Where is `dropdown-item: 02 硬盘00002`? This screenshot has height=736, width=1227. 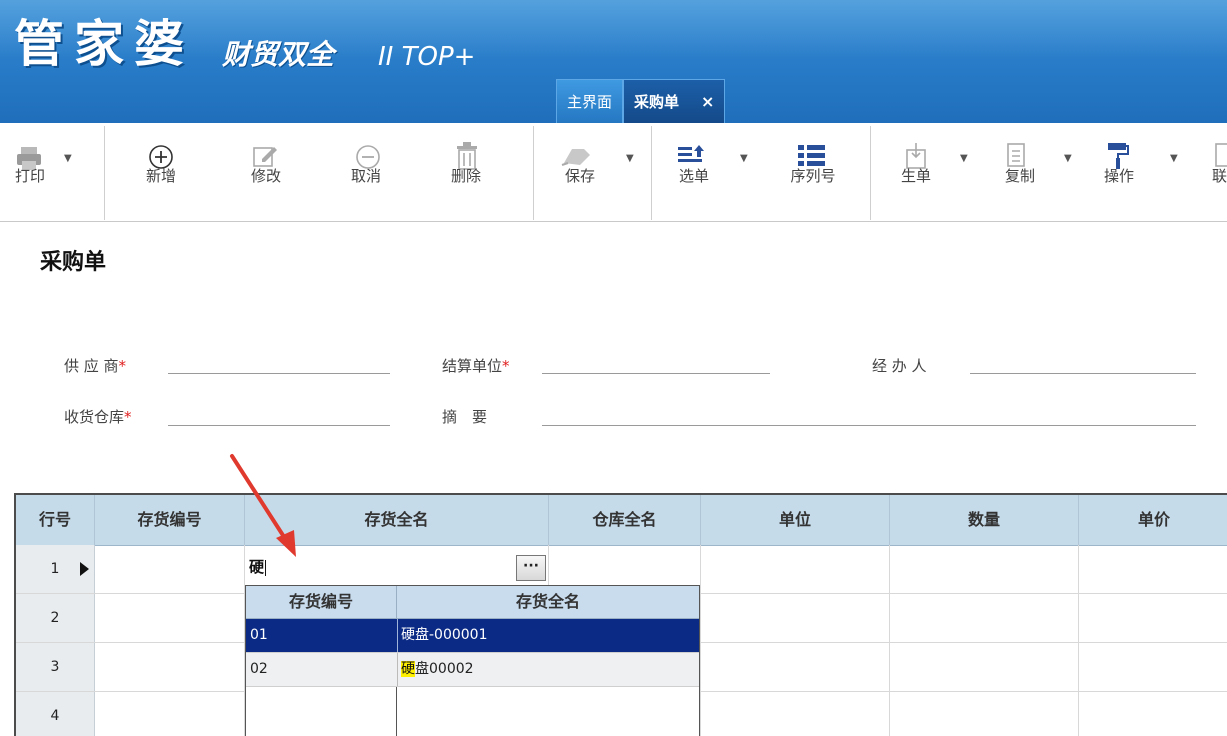
dropdown-item: 02 硬盘00002 is located at coordinates (472, 670).